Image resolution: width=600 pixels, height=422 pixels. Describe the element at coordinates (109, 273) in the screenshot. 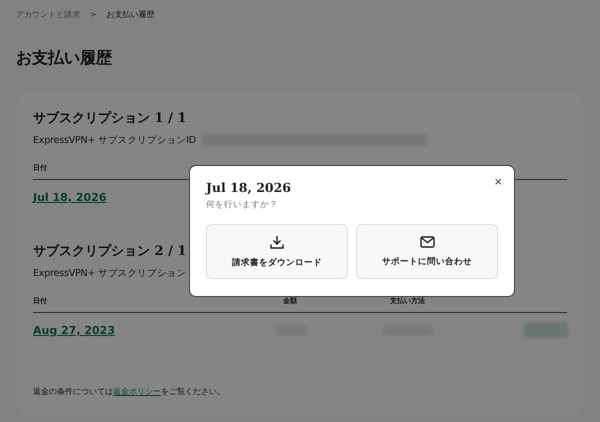

I see `subscription-id-label: ExpressVPN+ サブスクリプション` at that location.